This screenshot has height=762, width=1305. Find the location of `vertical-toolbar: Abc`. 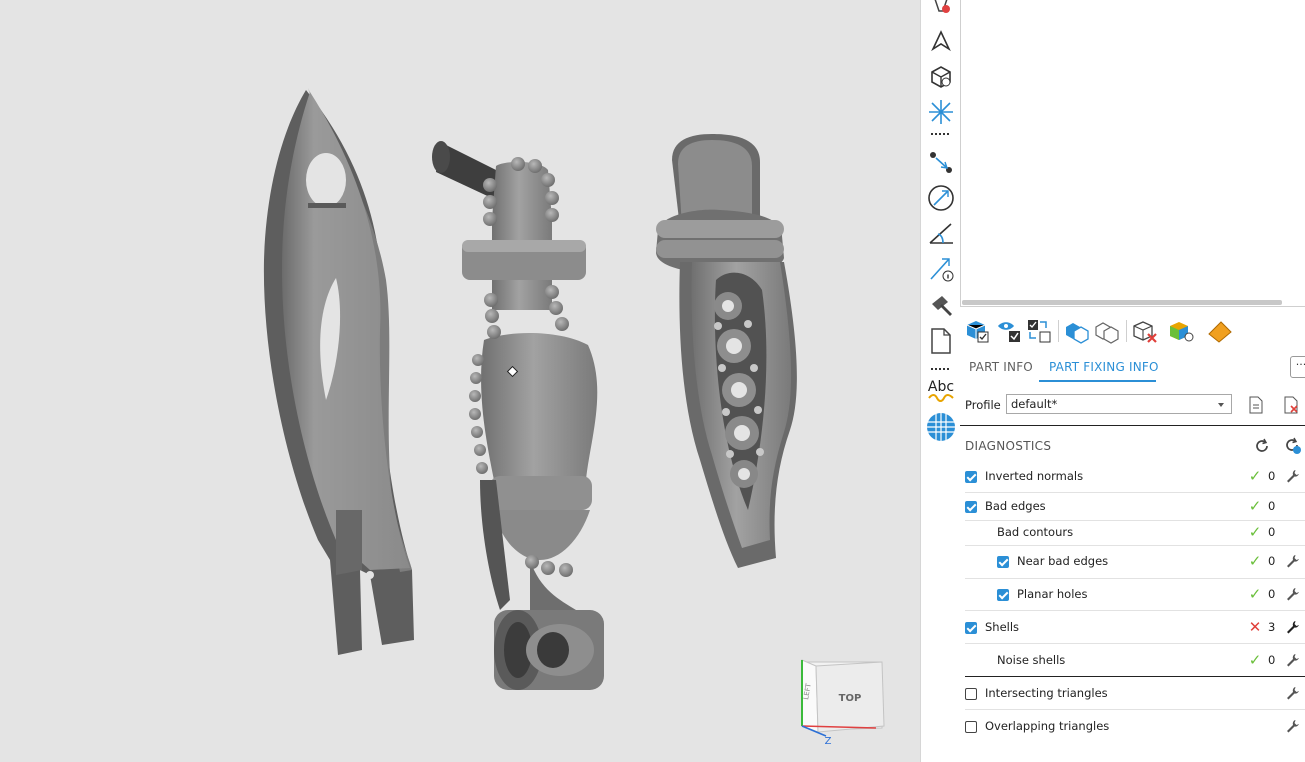

vertical-toolbar: Abc is located at coordinates (940, 381).